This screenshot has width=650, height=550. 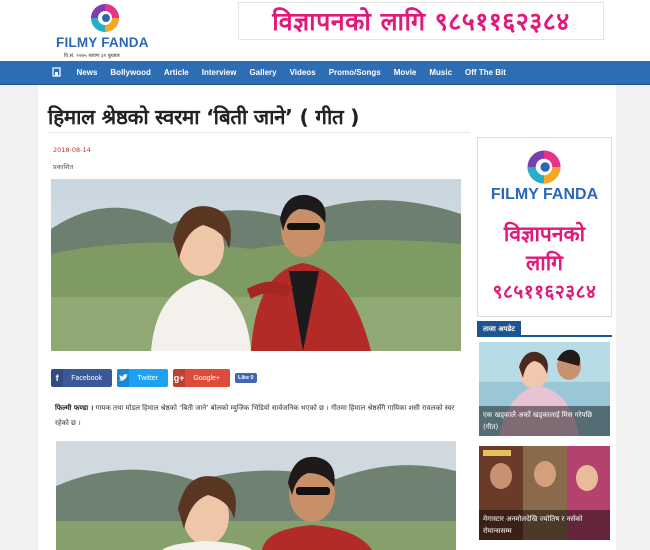 What do you see at coordinates (544, 194) in the screenshot?
I see `sidebar-ad-logo-text: FILMY FANDA` at bounding box center [544, 194].